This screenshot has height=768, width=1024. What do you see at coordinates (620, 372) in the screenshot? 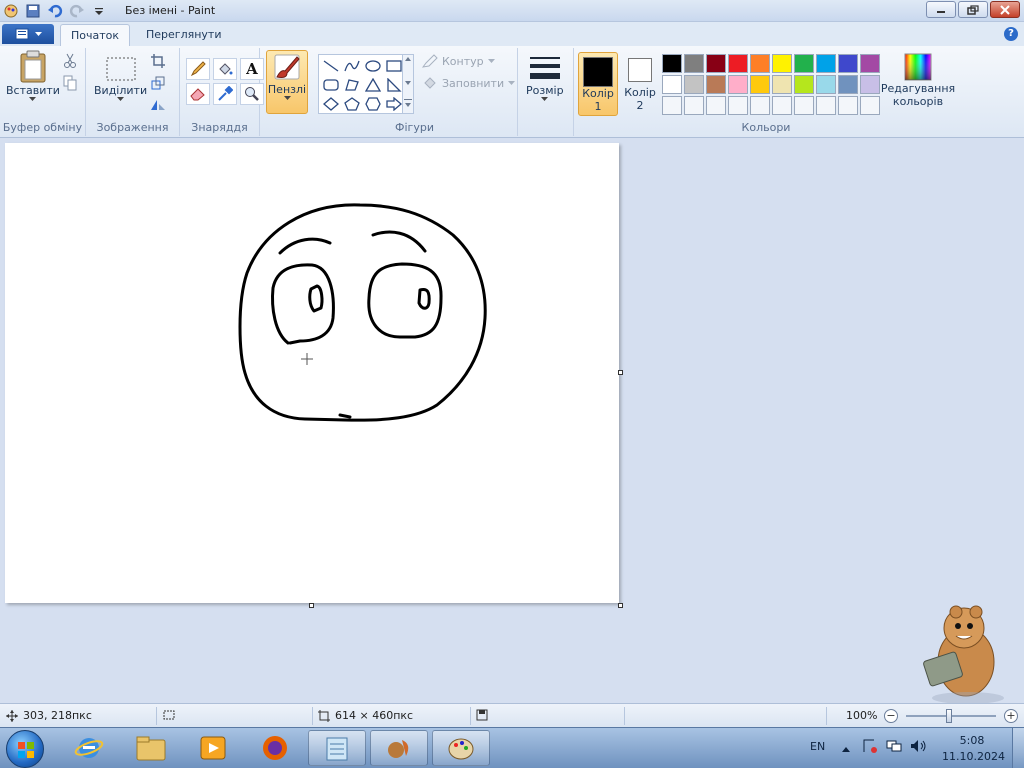
I see `resize-handle-right` at bounding box center [620, 372].